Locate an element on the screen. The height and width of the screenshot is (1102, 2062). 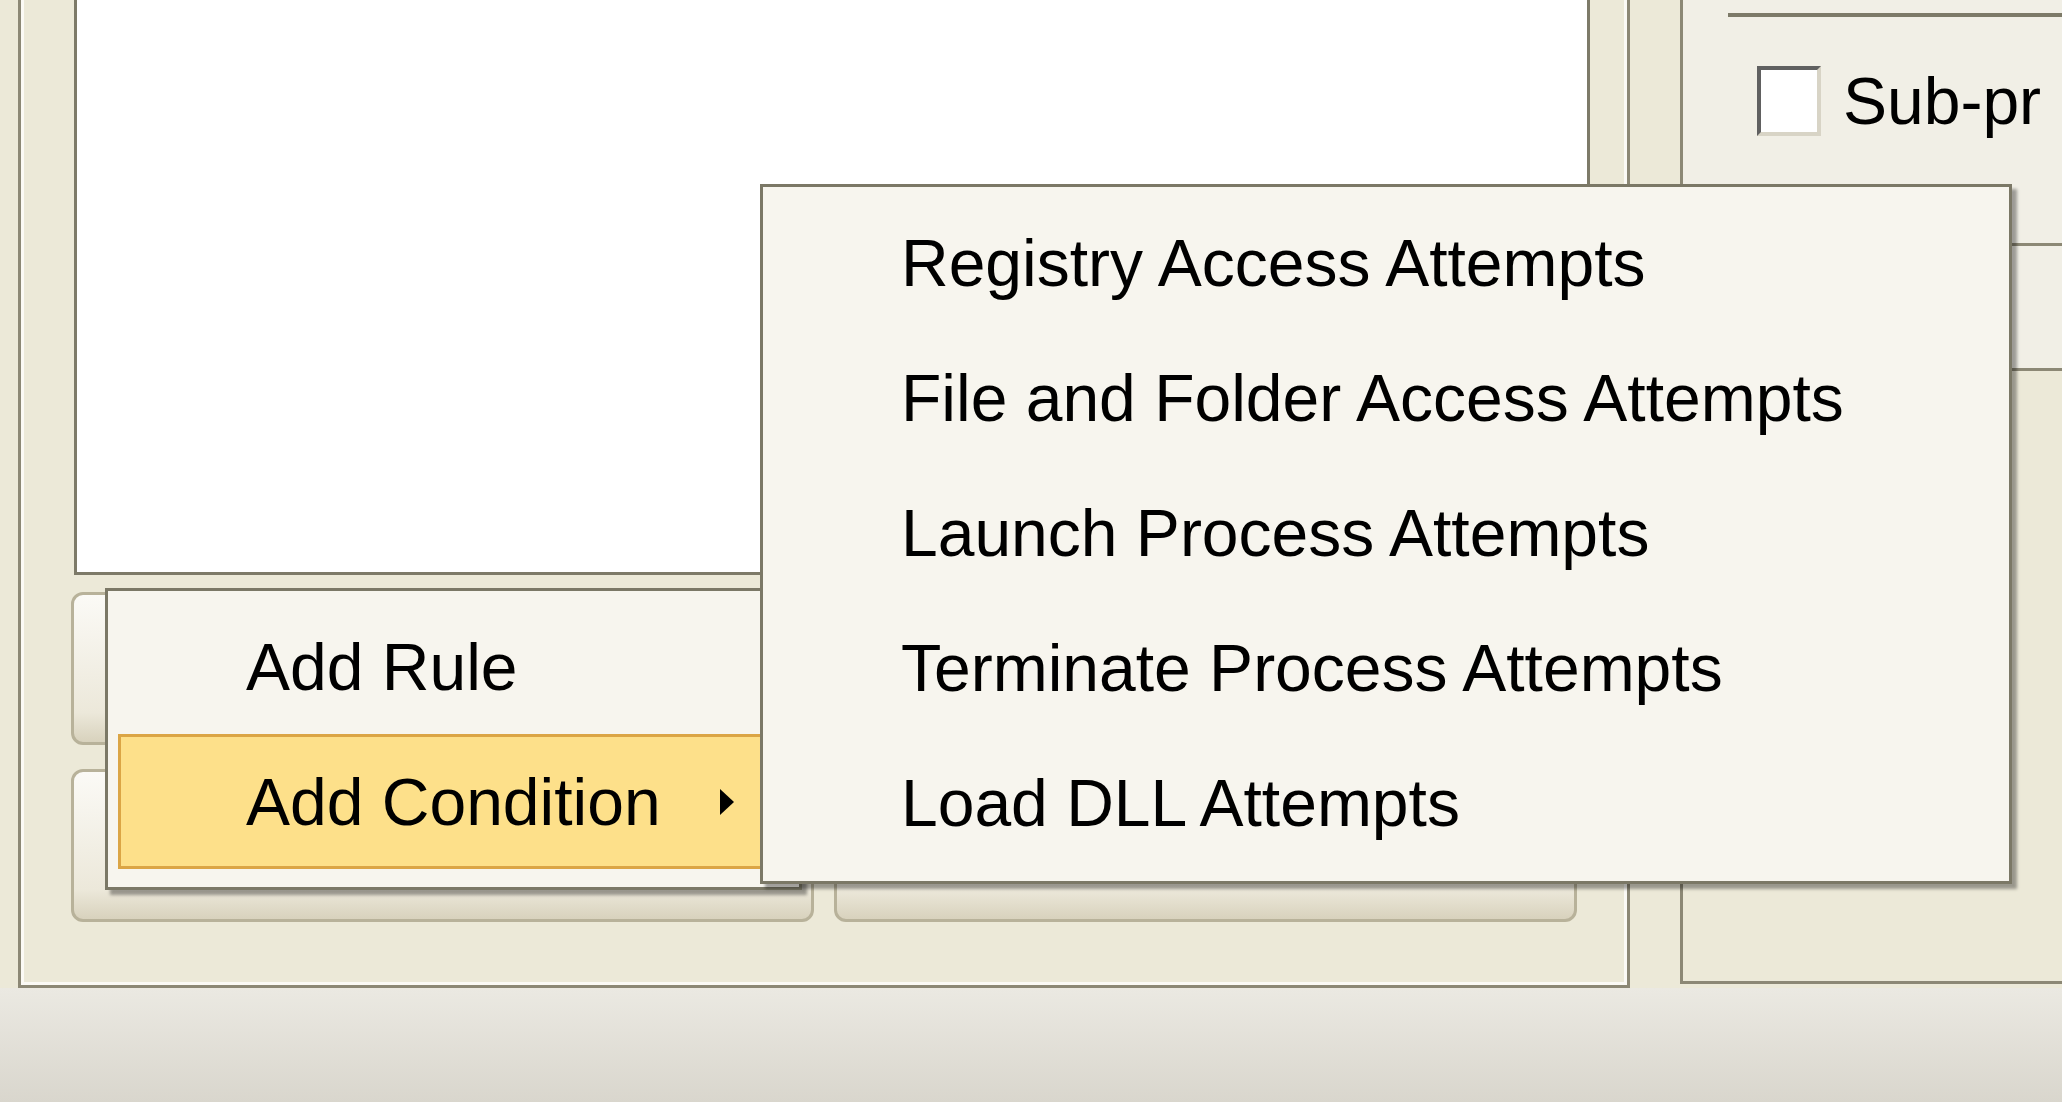
checkbox-label: Sub-pr is located at coordinates (1942, 101).